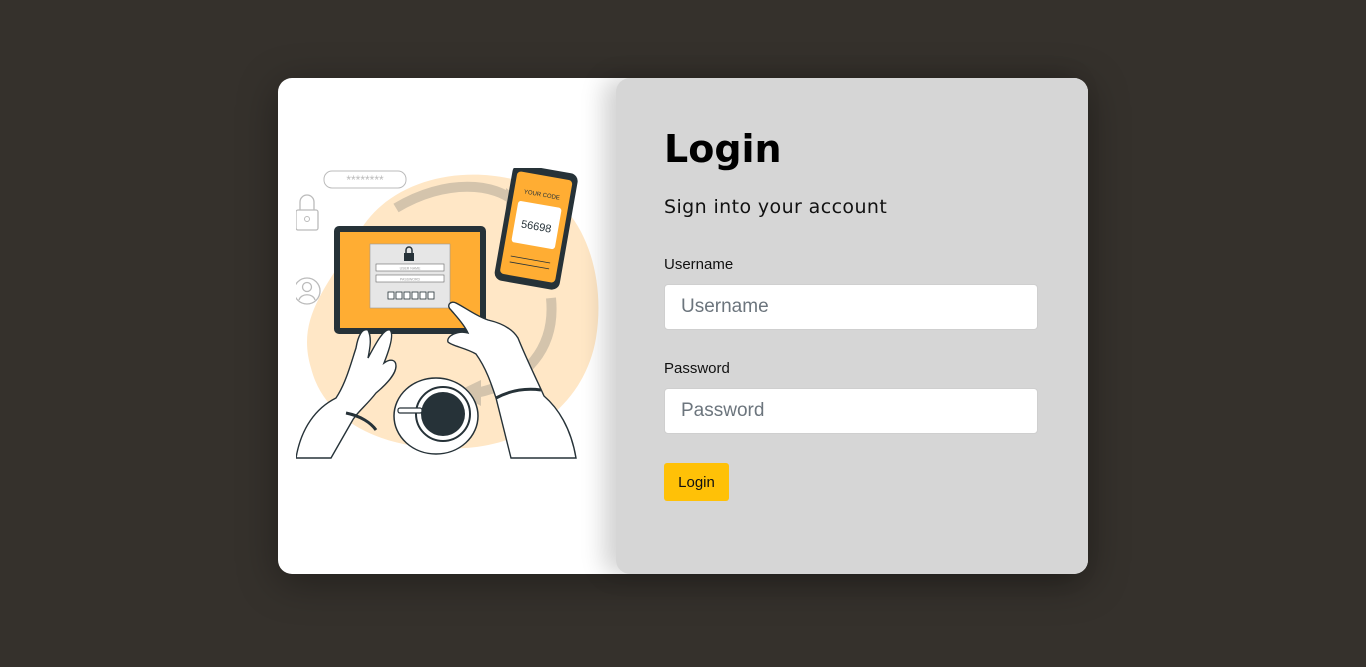 This screenshot has width=1366, height=667. What do you see at coordinates (410, 269) in the screenshot?
I see `tablet-username-label: USER NAME` at bounding box center [410, 269].